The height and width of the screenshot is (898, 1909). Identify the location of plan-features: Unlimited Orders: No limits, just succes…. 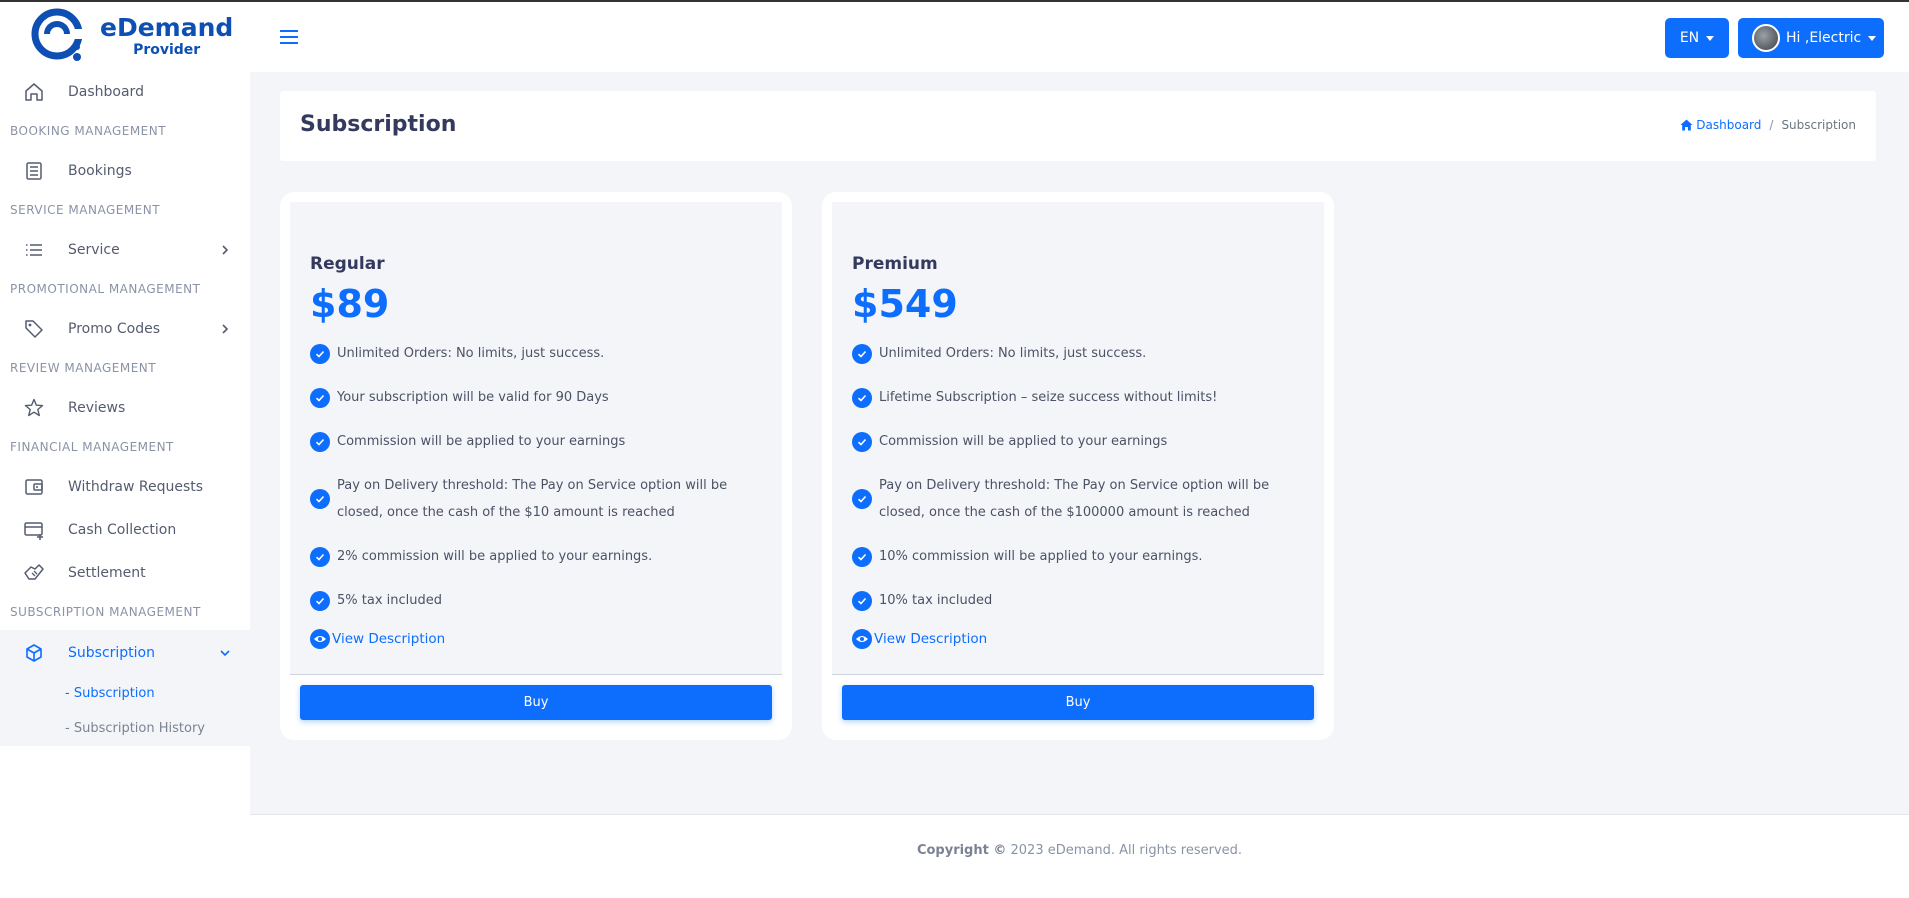
(540, 494).